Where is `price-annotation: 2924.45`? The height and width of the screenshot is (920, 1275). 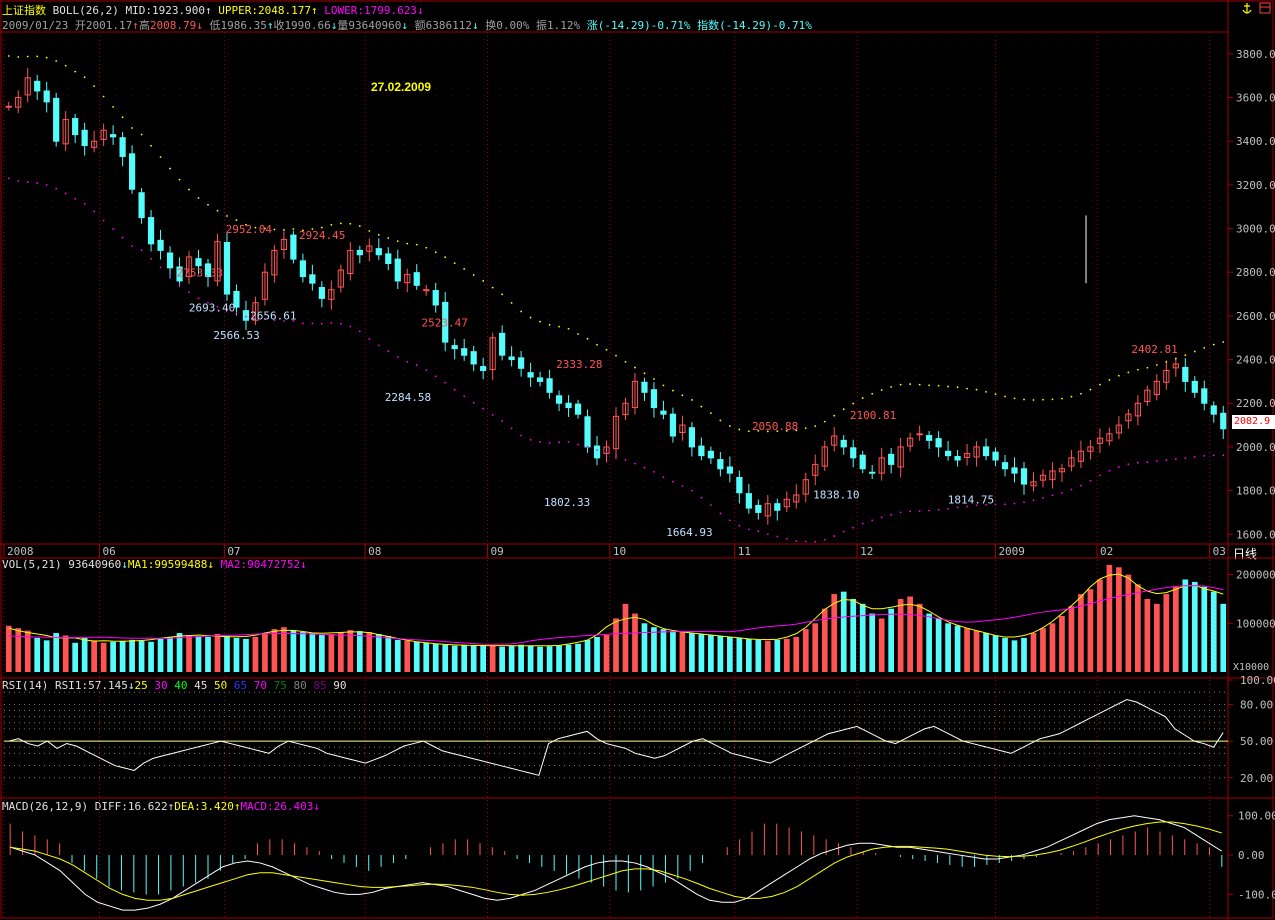 price-annotation: 2924.45 is located at coordinates (322, 235).